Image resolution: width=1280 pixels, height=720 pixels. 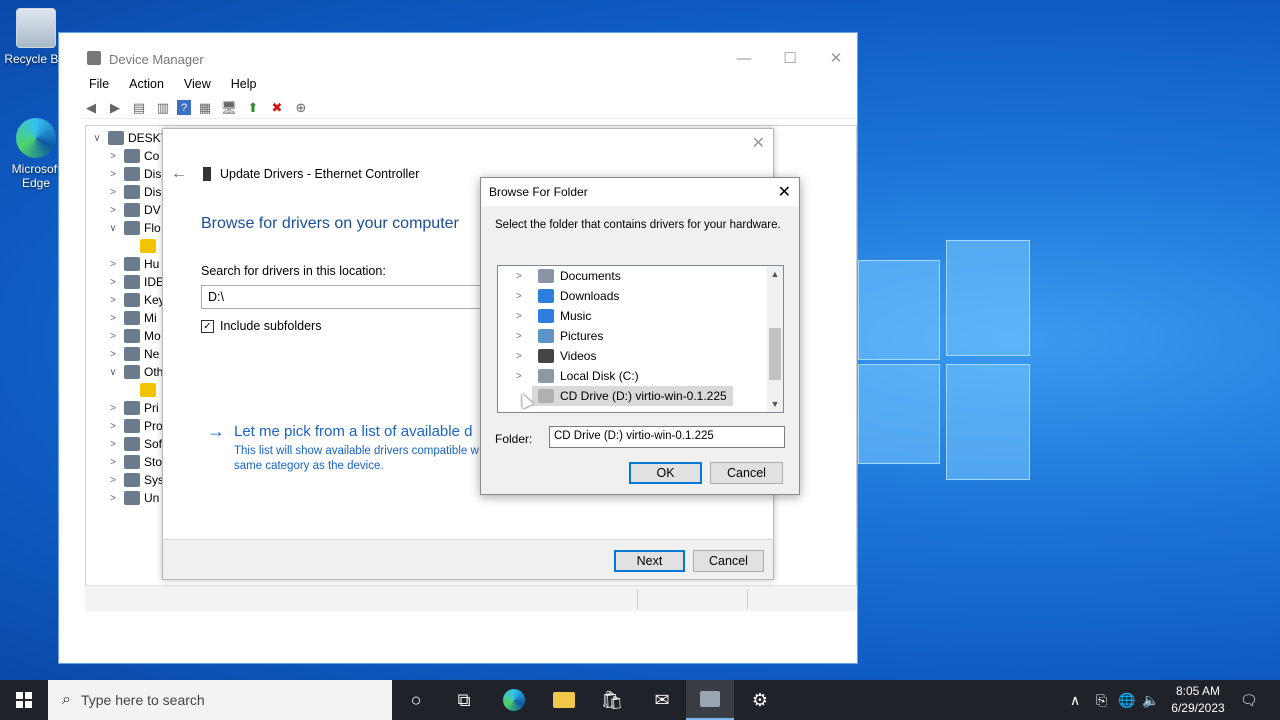 What do you see at coordinates (775, 404) in the screenshot?
I see `scroll-down-icon: ▼` at bounding box center [775, 404].